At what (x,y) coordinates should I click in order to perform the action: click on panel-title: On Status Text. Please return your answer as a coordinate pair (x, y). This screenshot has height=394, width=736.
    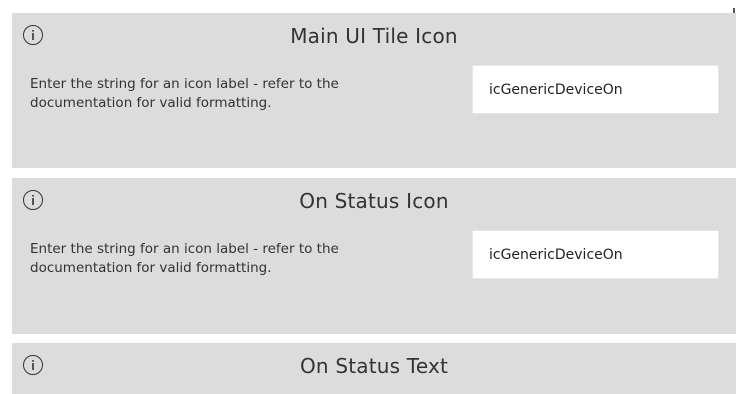
    Looking at the image, I should click on (374, 366).